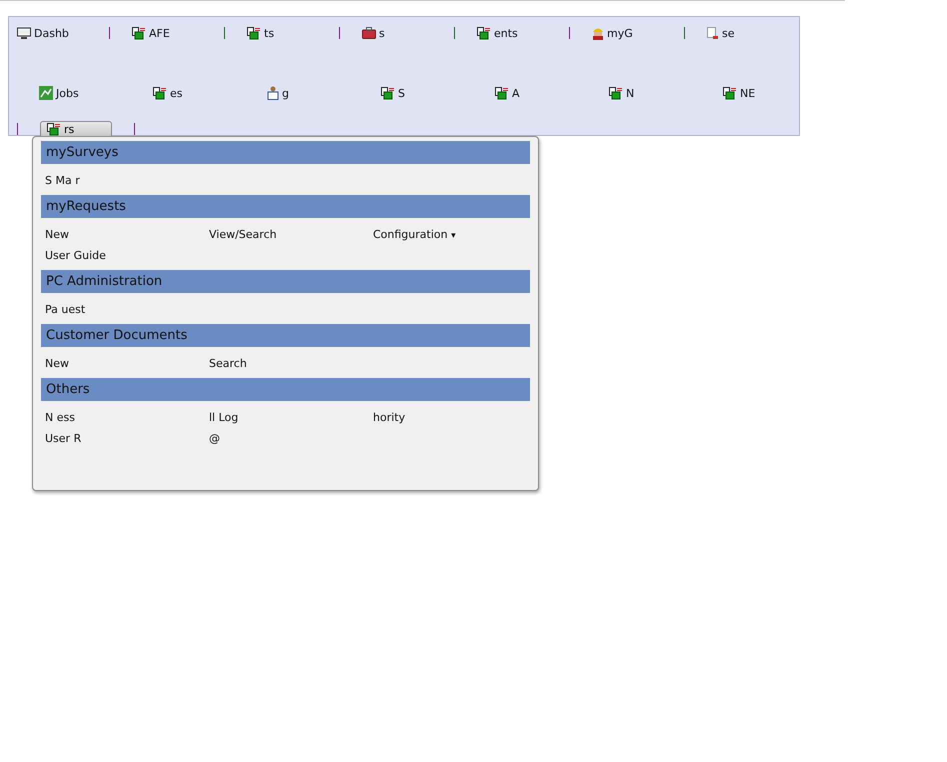 The height and width of the screenshot is (762, 947). Describe the element at coordinates (167, 33) in the screenshot. I see `nav-link: AFE` at that location.